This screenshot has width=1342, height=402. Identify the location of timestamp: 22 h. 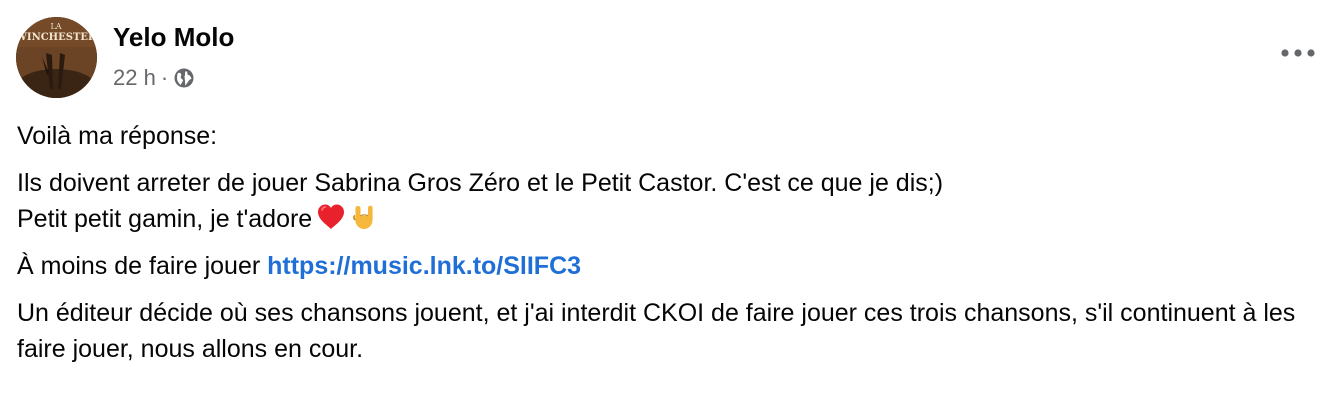
(134, 78).